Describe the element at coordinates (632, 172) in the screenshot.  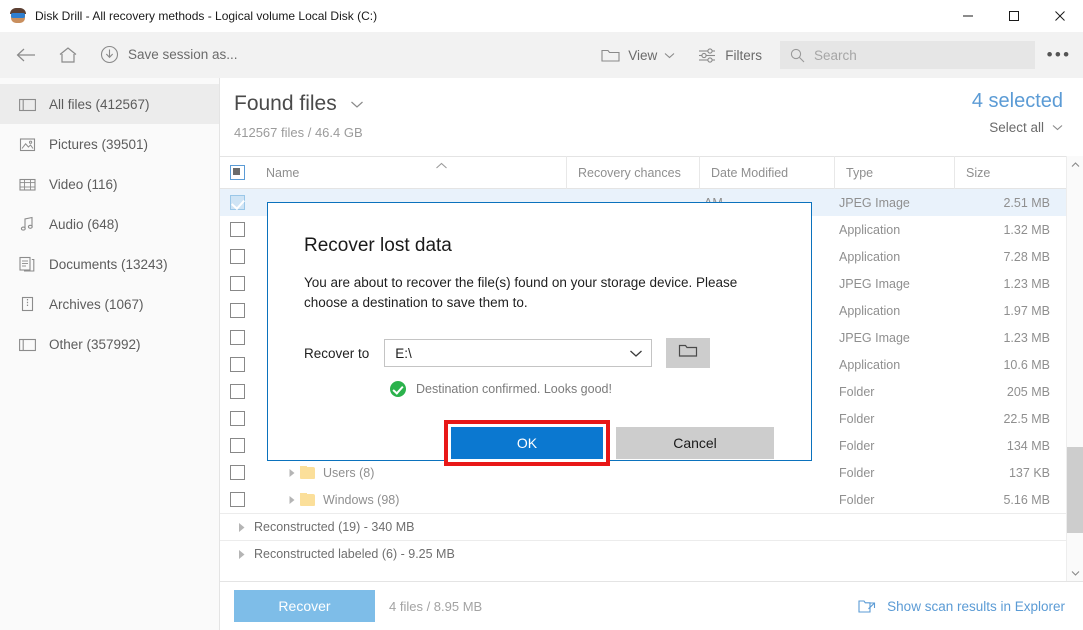
I see `column-header-recovery-chances: Recovery chances` at that location.